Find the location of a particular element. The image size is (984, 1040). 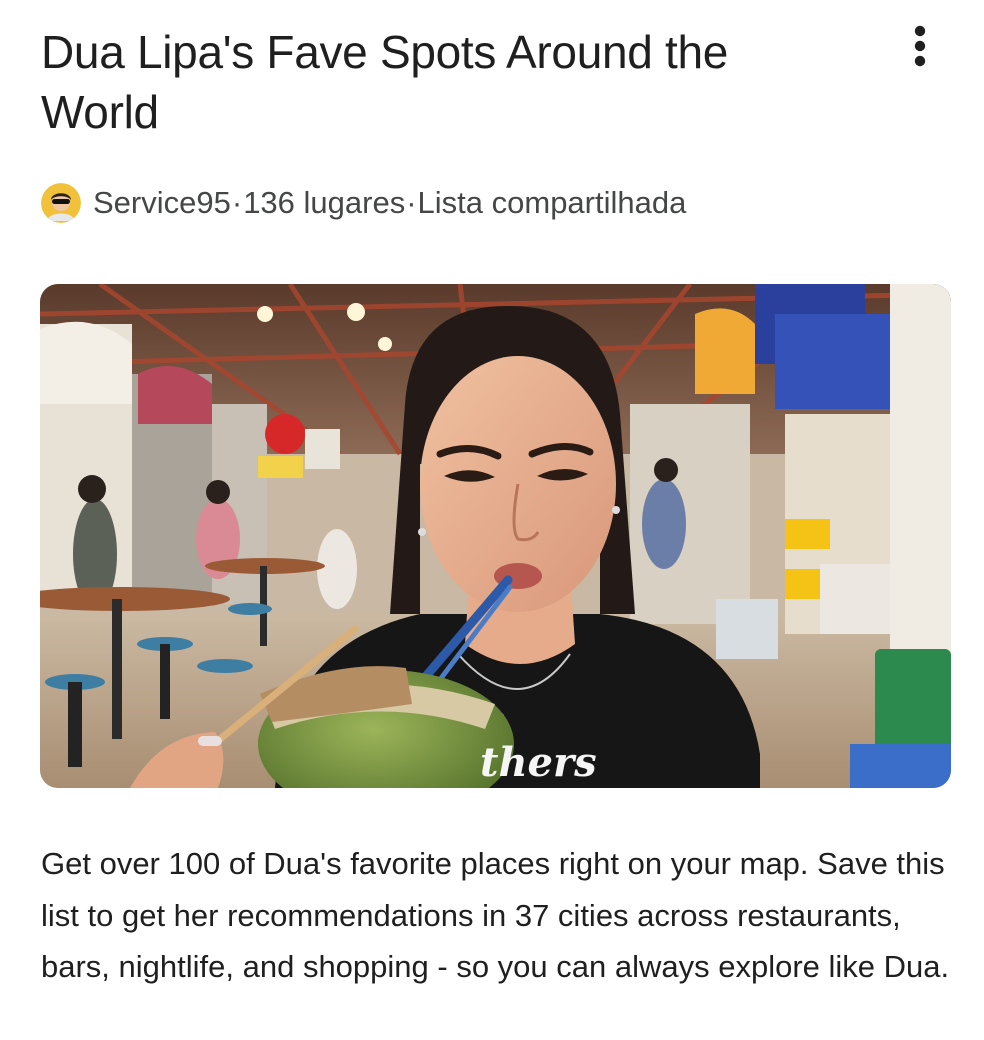

more-vert-icon is located at coordinates (920, 46).